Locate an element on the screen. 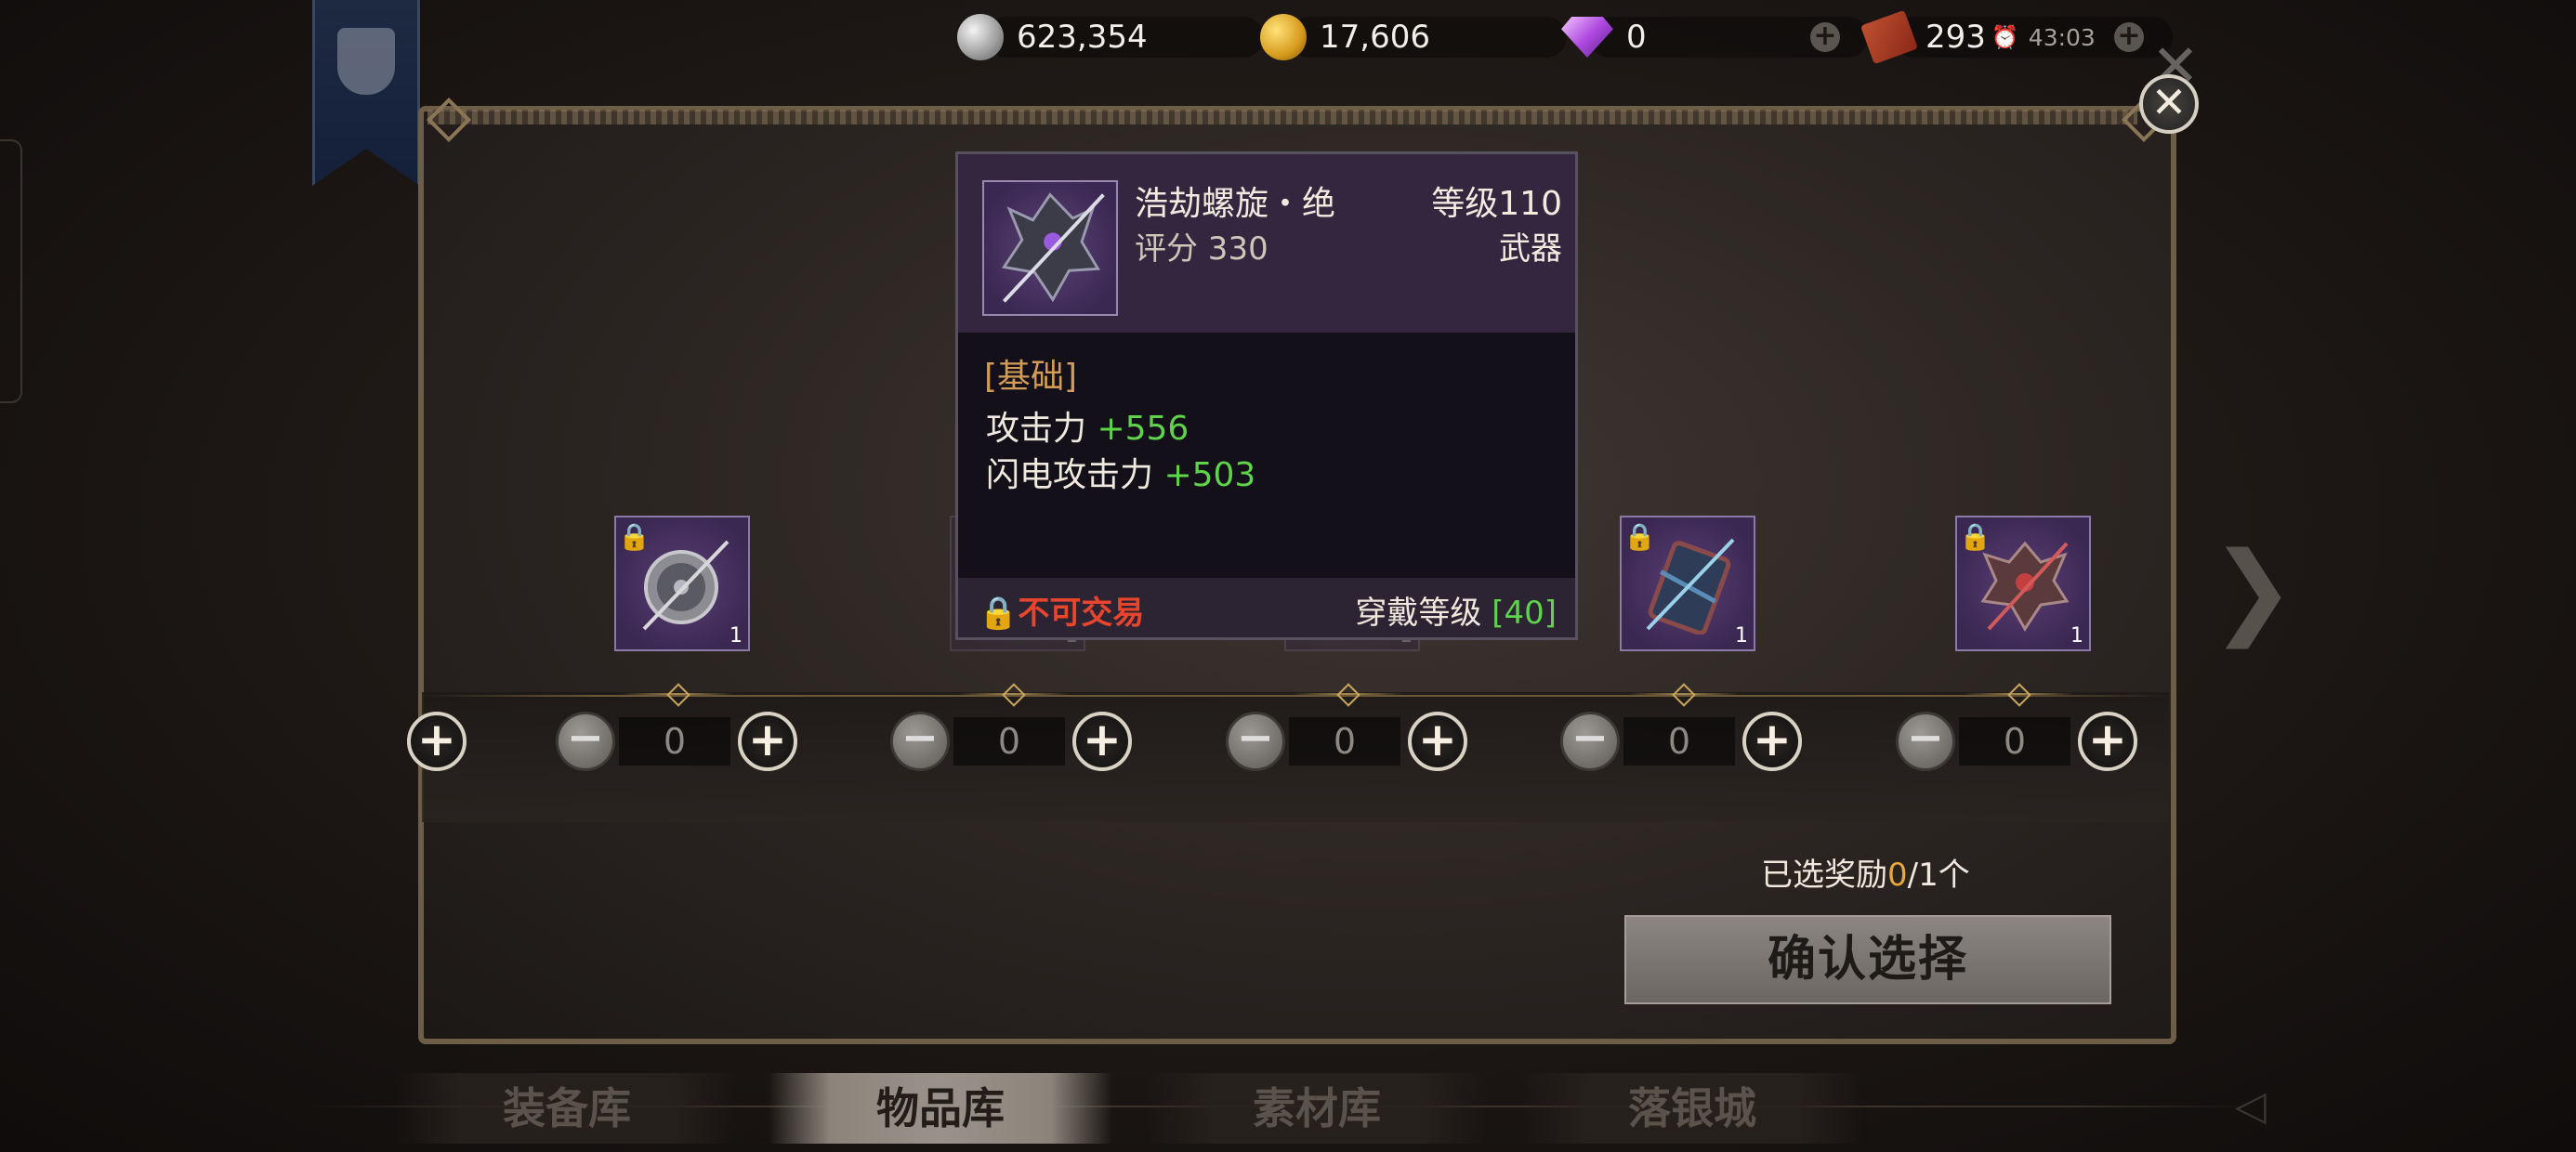 The image size is (2576, 1152). tab-silver-city: 落银城 is located at coordinates (1692, 1108).